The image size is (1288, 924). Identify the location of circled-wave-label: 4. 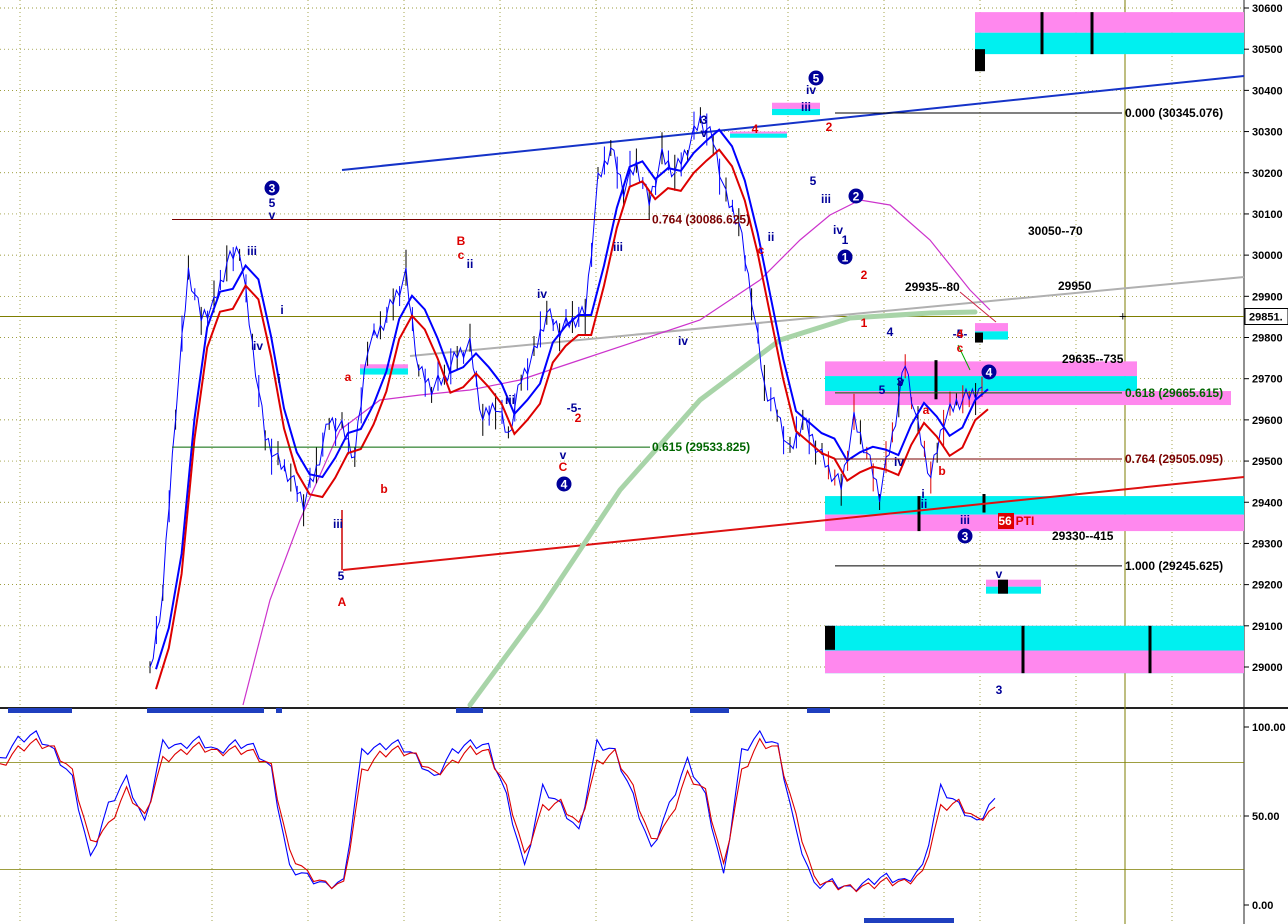
(989, 373).